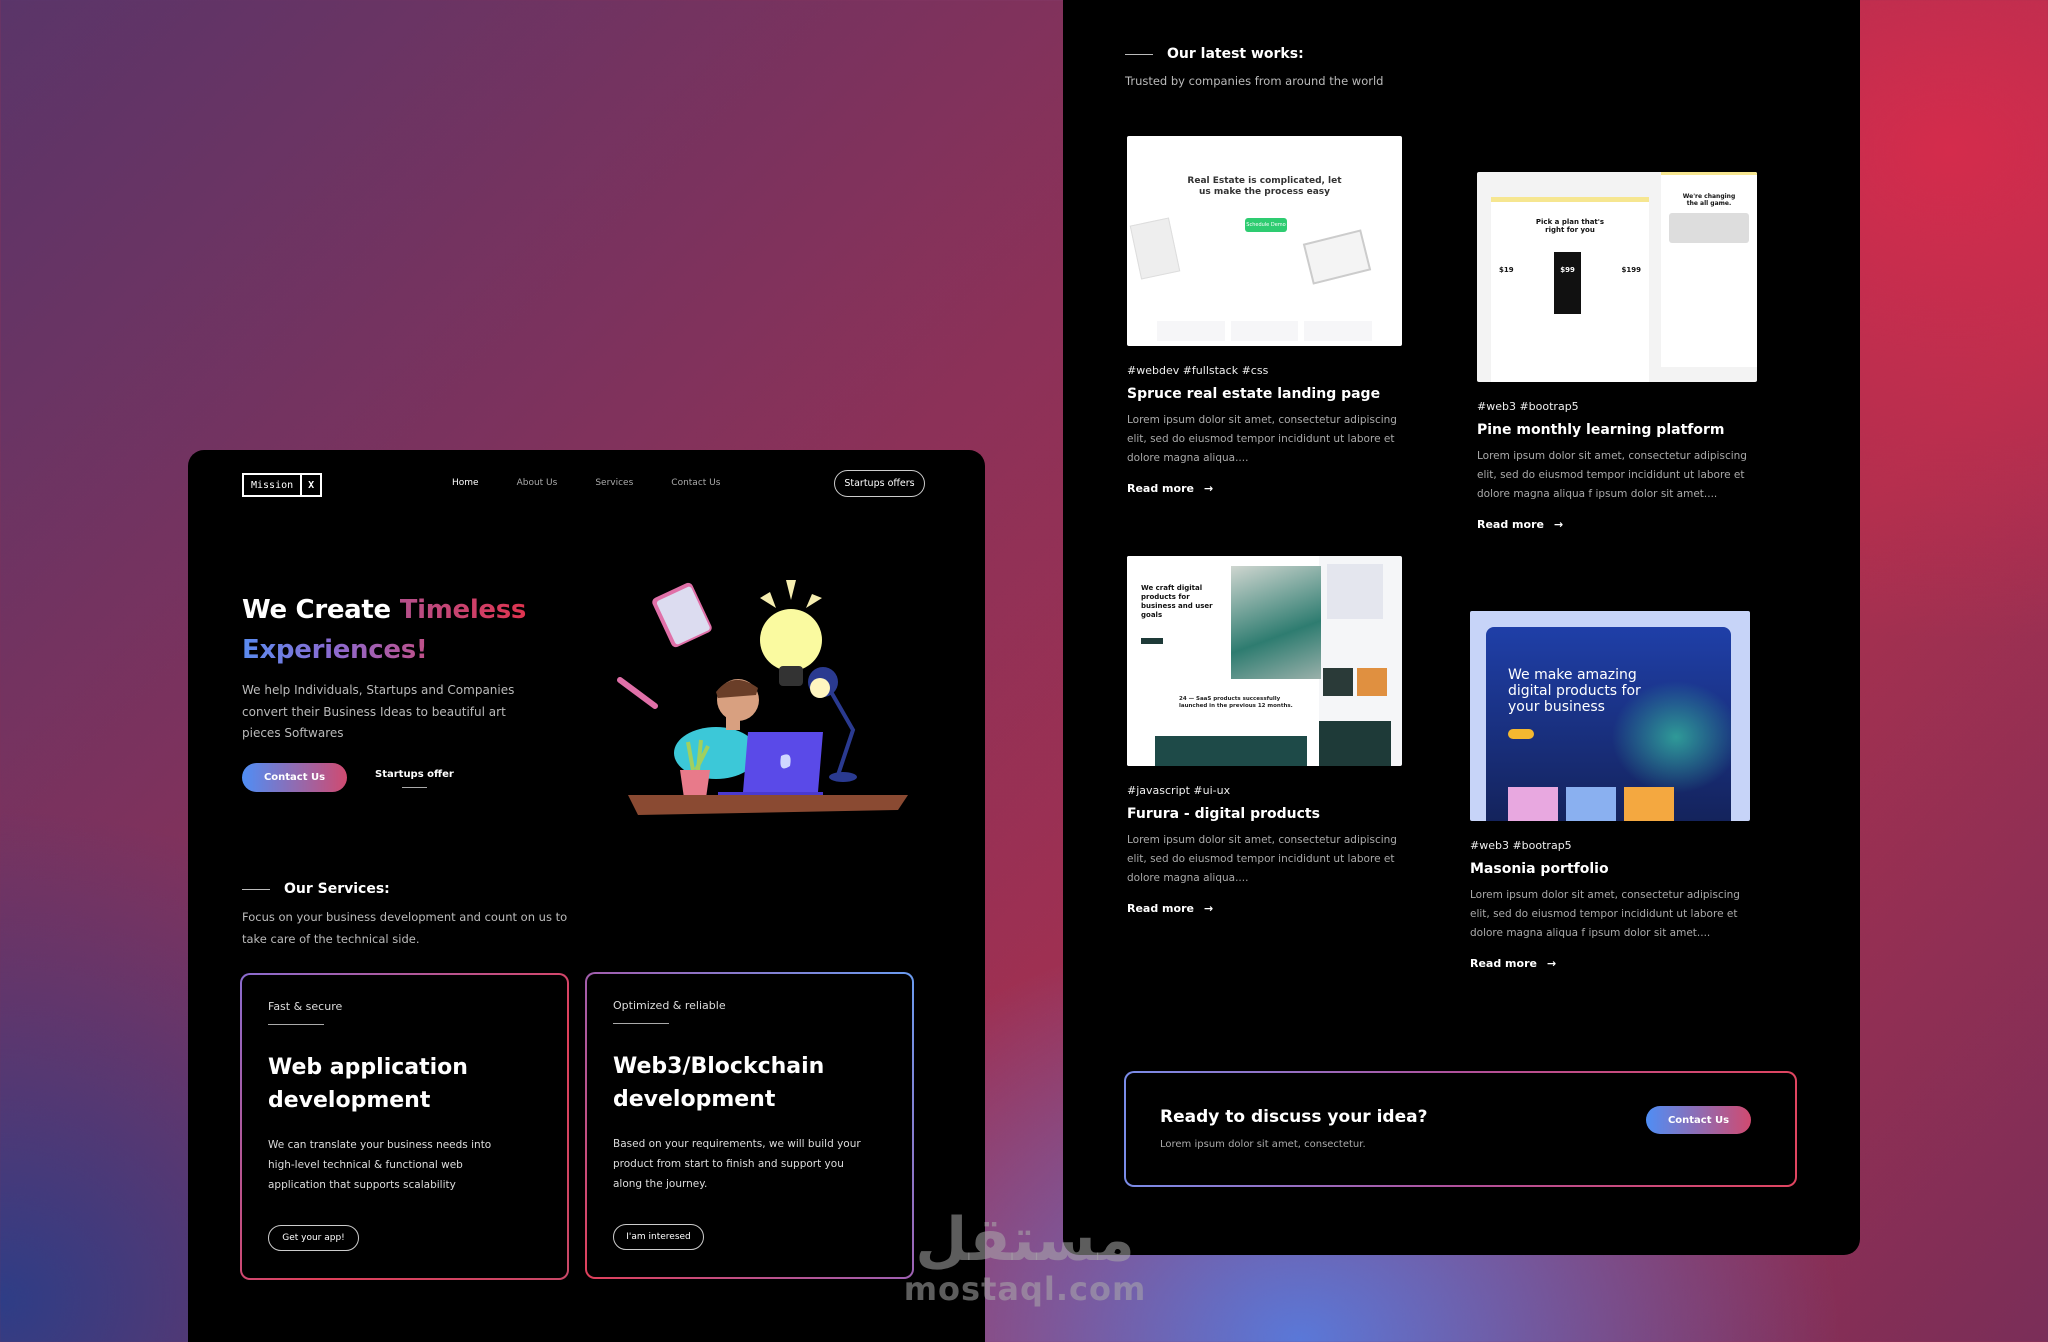 This screenshot has width=2048, height=1342. Describe the element at coordinates (1567, 283) in the screenshot. I see `price-pro: $99` at that location.